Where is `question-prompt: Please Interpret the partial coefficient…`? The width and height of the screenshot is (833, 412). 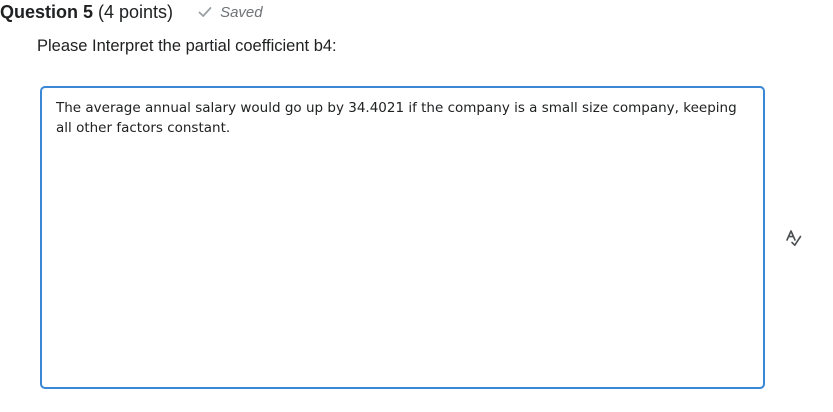
question-prompt: Please Interpret the partial coefficient… is located at coordinates (187, 46).